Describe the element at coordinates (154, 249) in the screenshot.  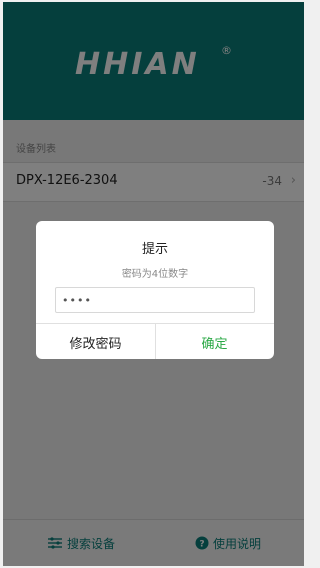
I see `dialog-title: 提示` at that location.